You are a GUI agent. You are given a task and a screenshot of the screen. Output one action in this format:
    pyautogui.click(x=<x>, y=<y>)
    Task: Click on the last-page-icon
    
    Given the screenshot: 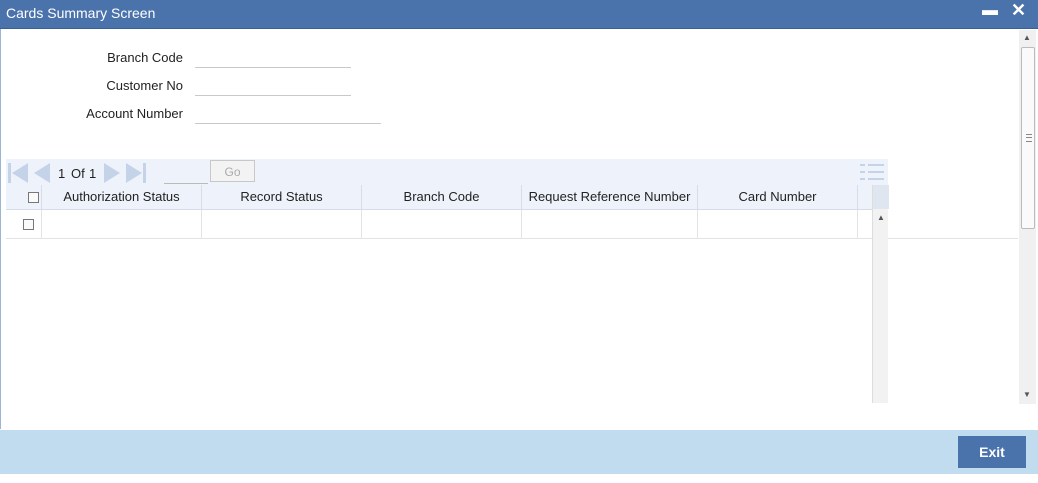 What is the action you would take?
    pyautogui.click(x=134, y=173)
    